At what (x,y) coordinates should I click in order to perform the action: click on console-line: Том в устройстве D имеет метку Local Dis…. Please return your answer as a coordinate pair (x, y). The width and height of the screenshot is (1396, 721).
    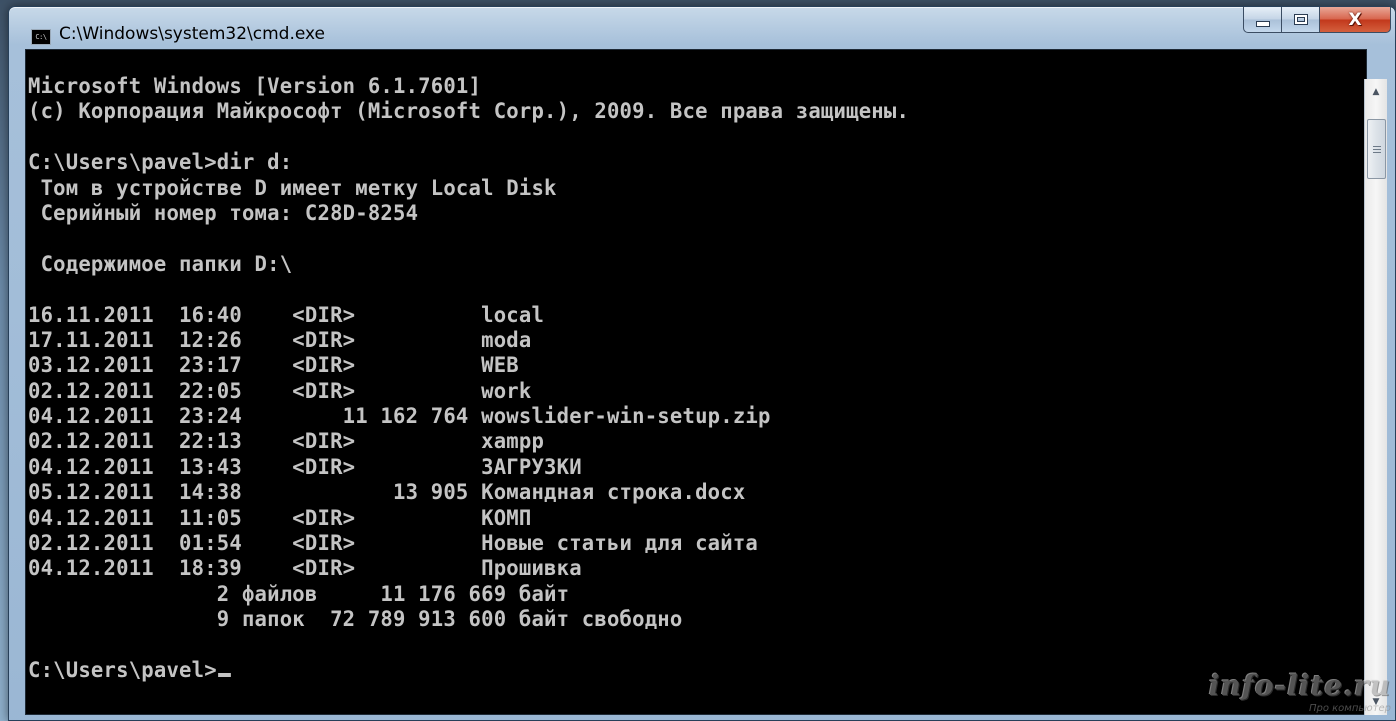
    Looking at the image, I should click on (292, 187).